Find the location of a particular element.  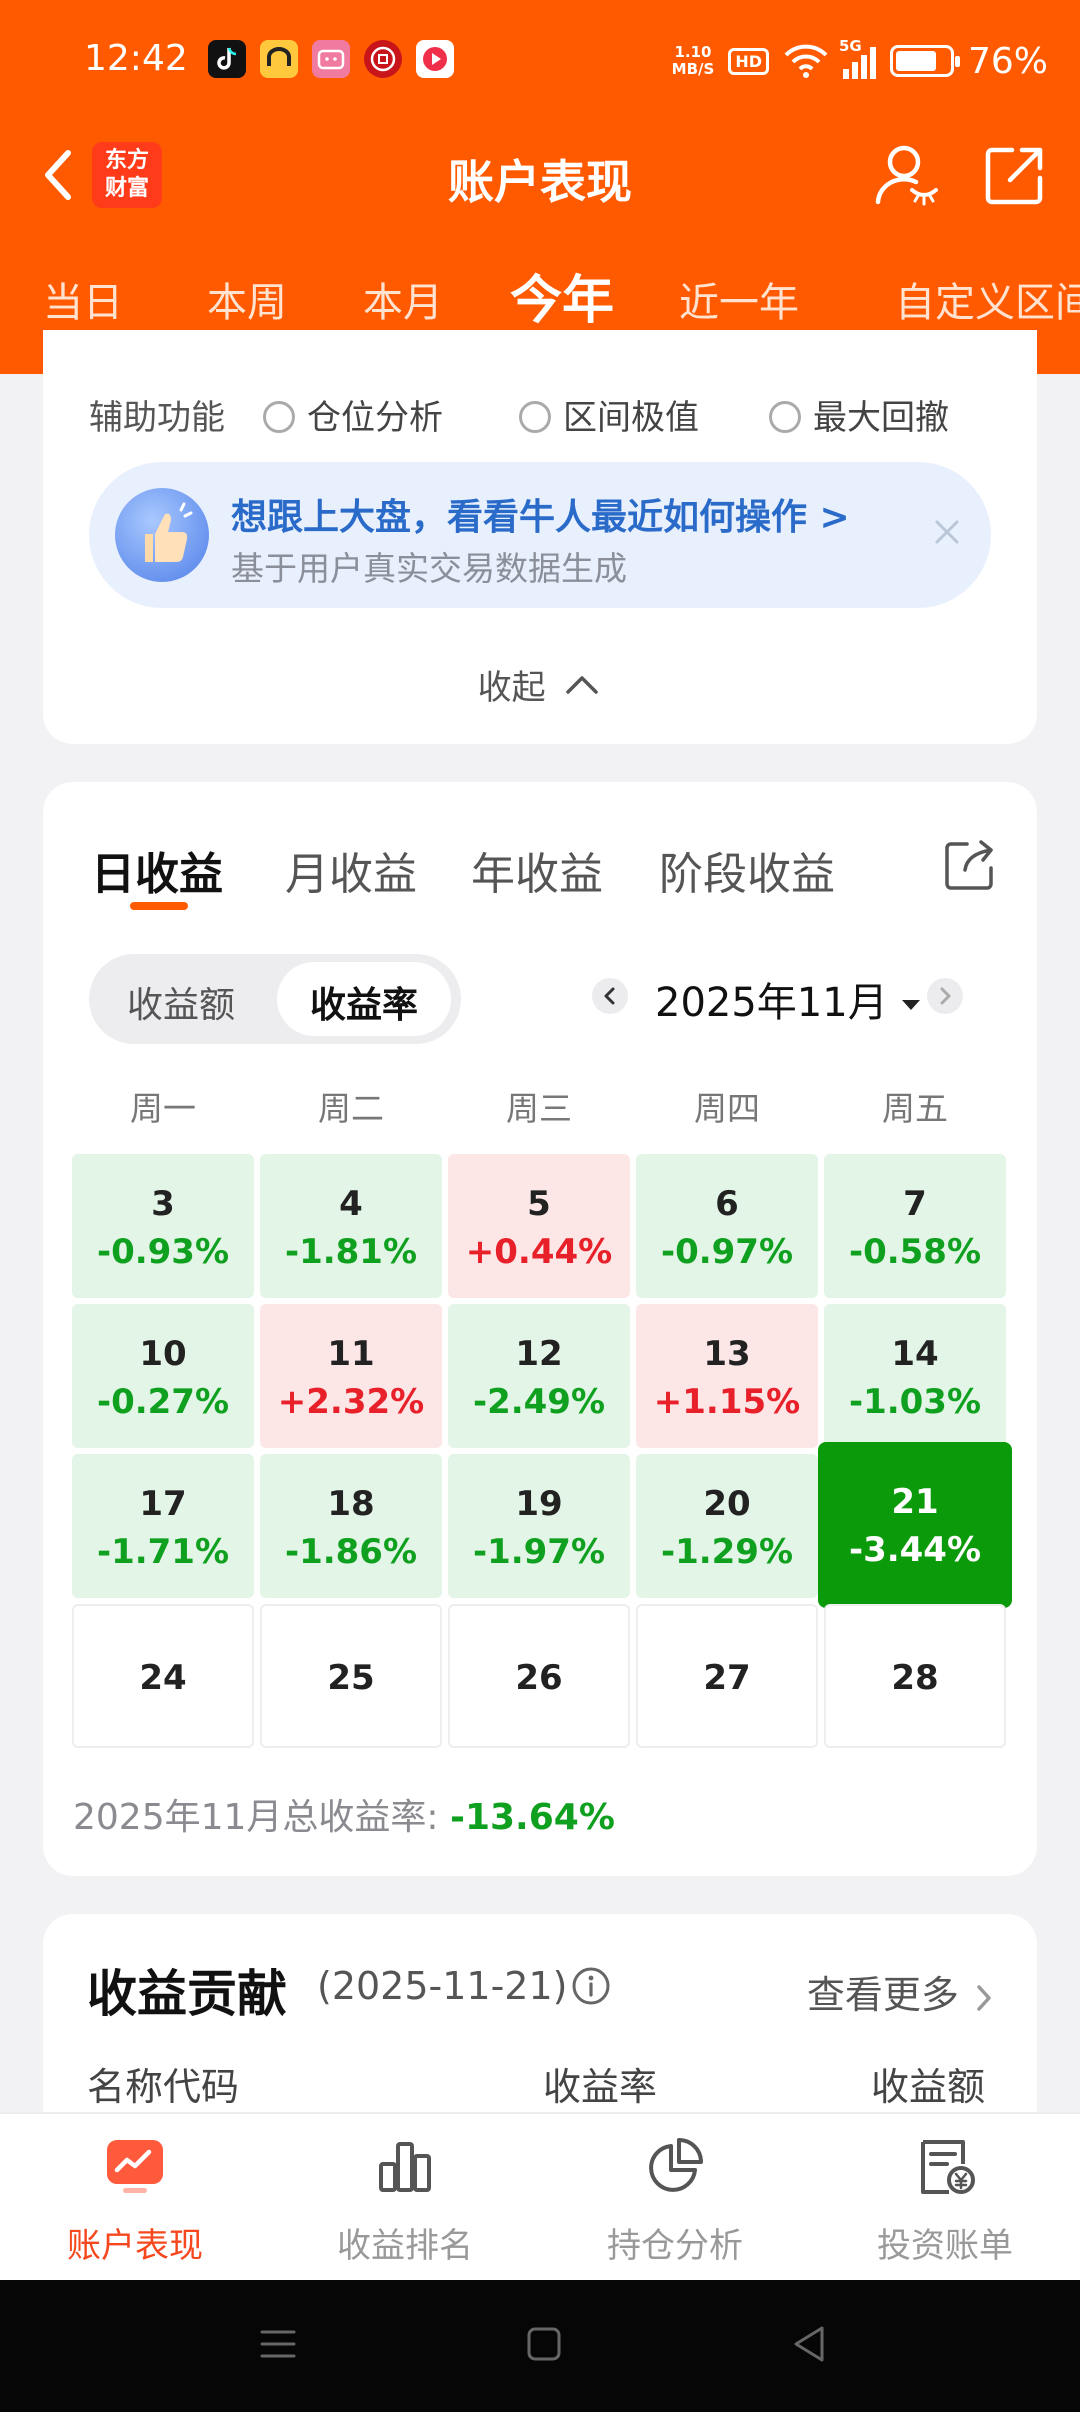

calendar-day-number: 20 is located at coordinates (727, 1504).